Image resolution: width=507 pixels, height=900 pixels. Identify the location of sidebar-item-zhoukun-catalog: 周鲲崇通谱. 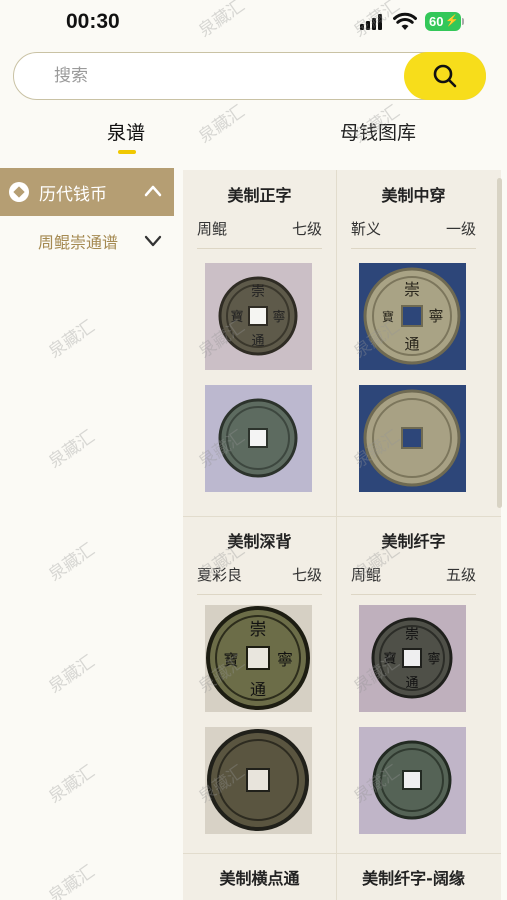
(87, 241).